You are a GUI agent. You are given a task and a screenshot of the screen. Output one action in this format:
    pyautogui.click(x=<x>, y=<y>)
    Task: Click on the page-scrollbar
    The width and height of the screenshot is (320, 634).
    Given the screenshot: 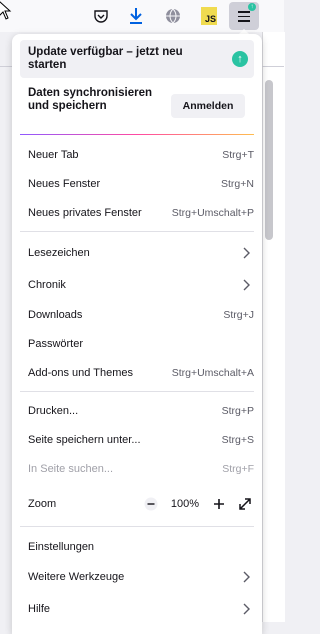 What is the action you would take?
    pyautogui.click(x=269, y=160)
    